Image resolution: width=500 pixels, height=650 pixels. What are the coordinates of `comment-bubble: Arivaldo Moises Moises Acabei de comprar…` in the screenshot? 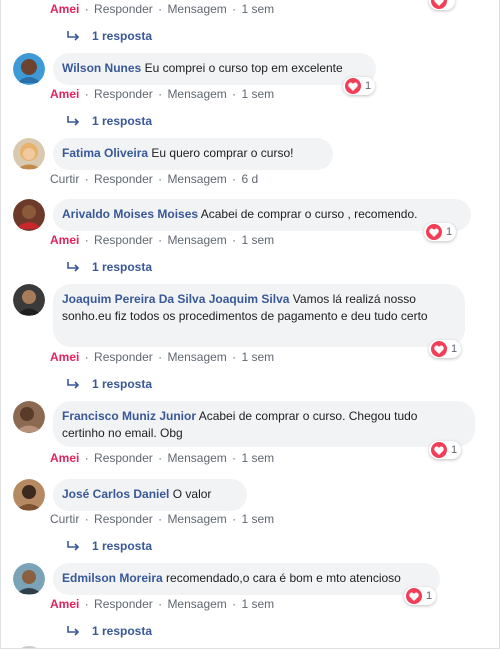 It's located at (262, 215).